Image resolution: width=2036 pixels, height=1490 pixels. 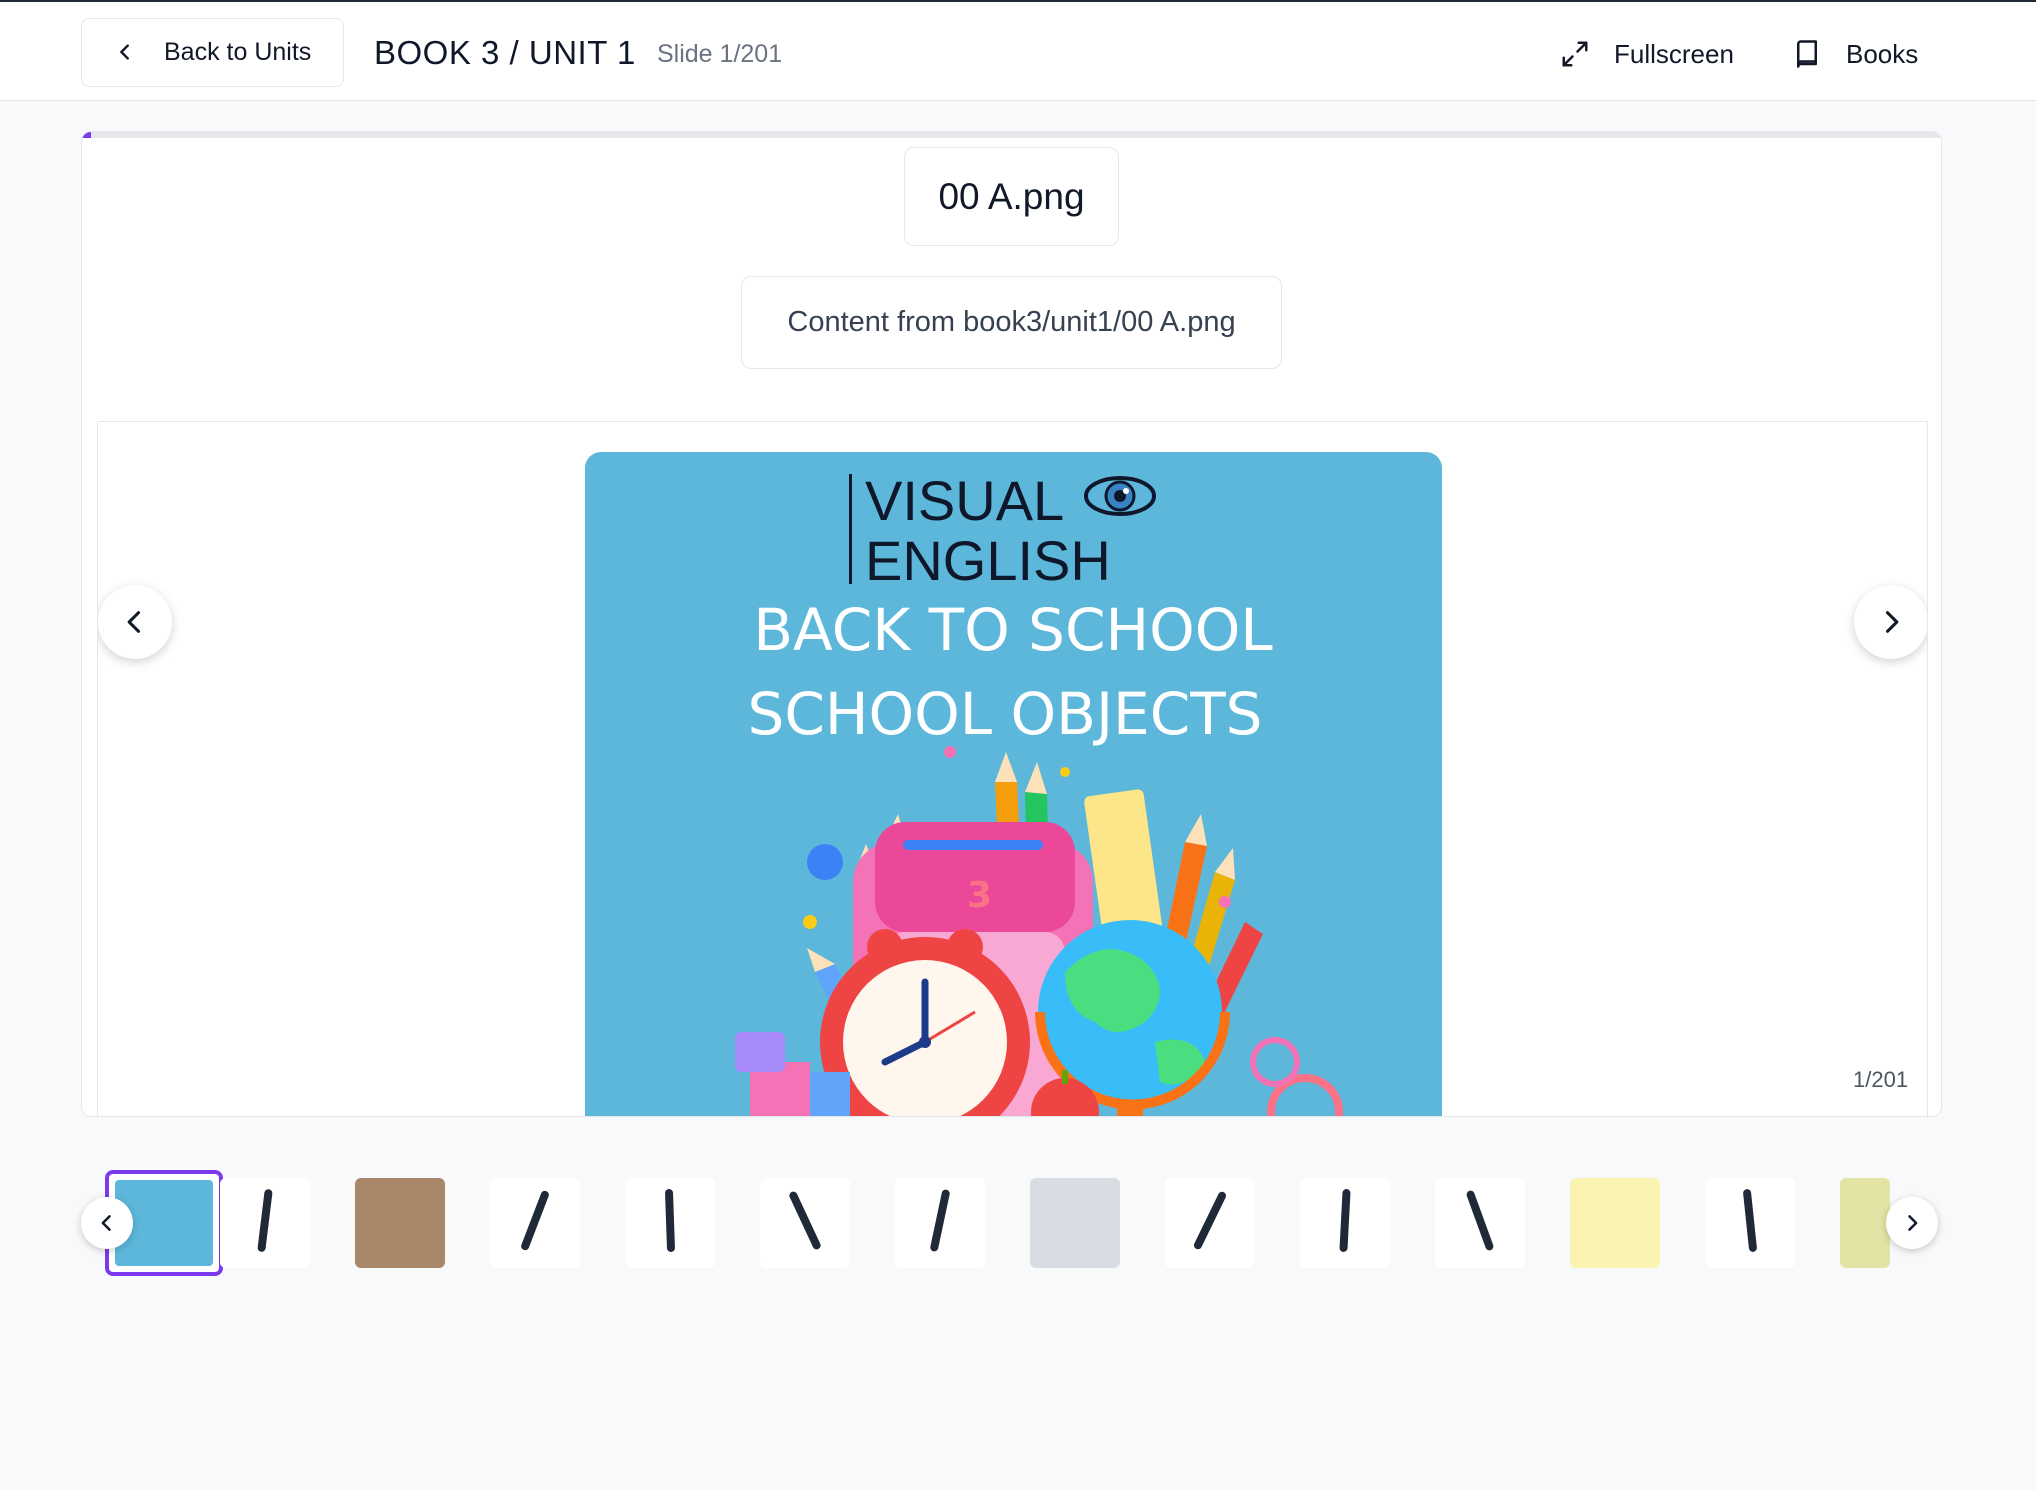 I want to click on slide-pager: 1/201, so click(x=1881, y=1079).